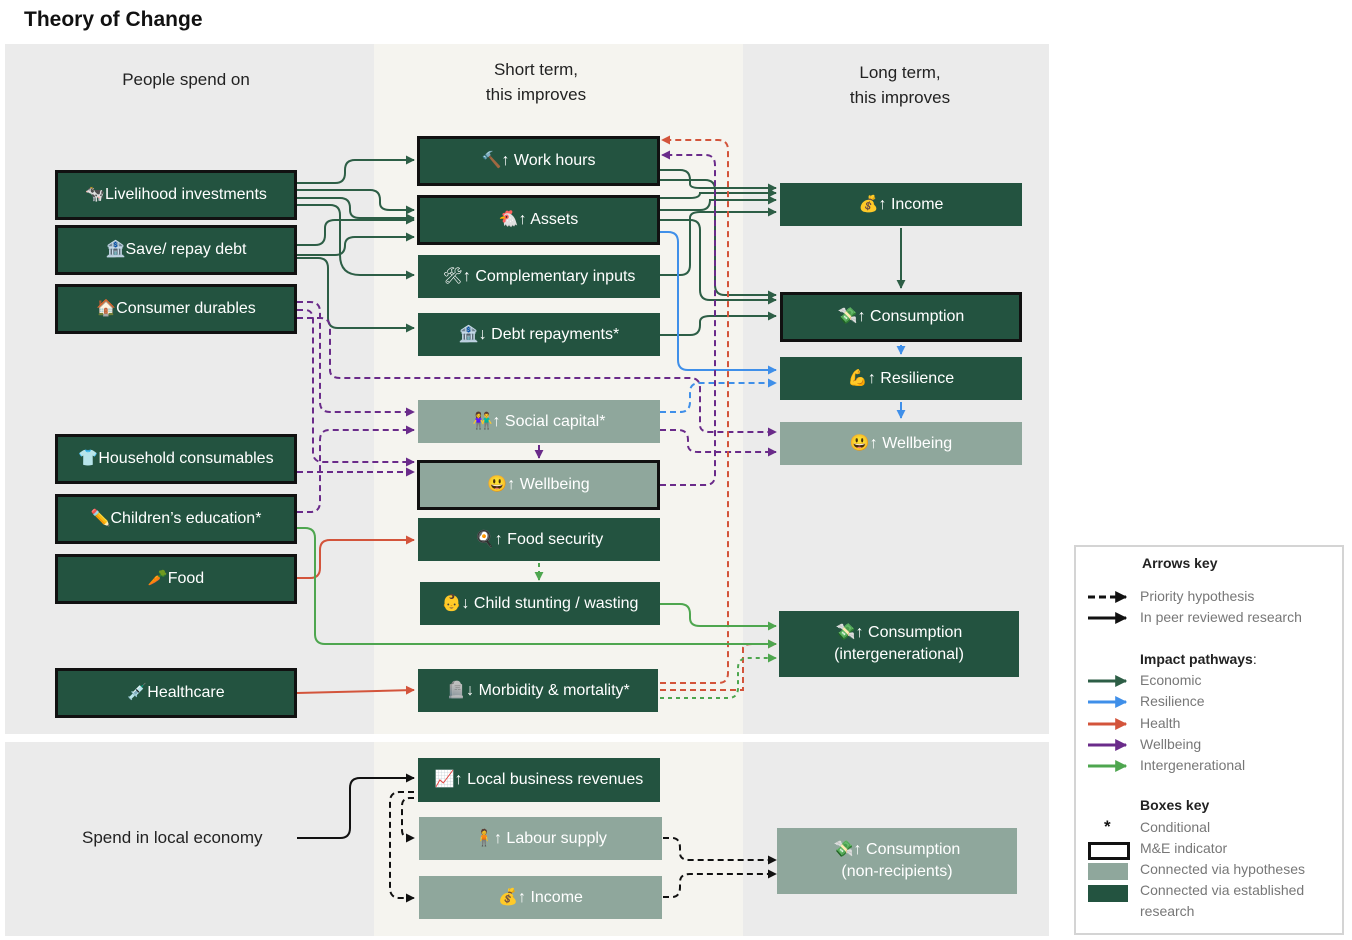 The width and height of the screenshot is (1352, 940). Describe the element at coordinates (538, 690) in the screenshot. I see `short-morbidity-mortality: 🪦↓ Morbidity & mortality*` at that location.